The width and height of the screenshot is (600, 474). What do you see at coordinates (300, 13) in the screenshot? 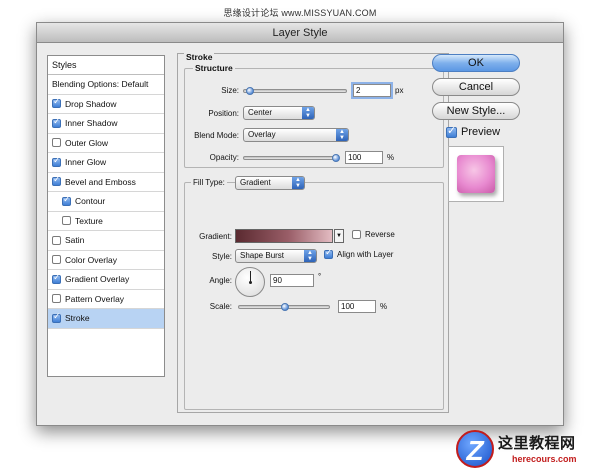
I see `watermark-text: 思缘设计论坛 www.MISSYUAN.COM` at bounding box center [300, 13].